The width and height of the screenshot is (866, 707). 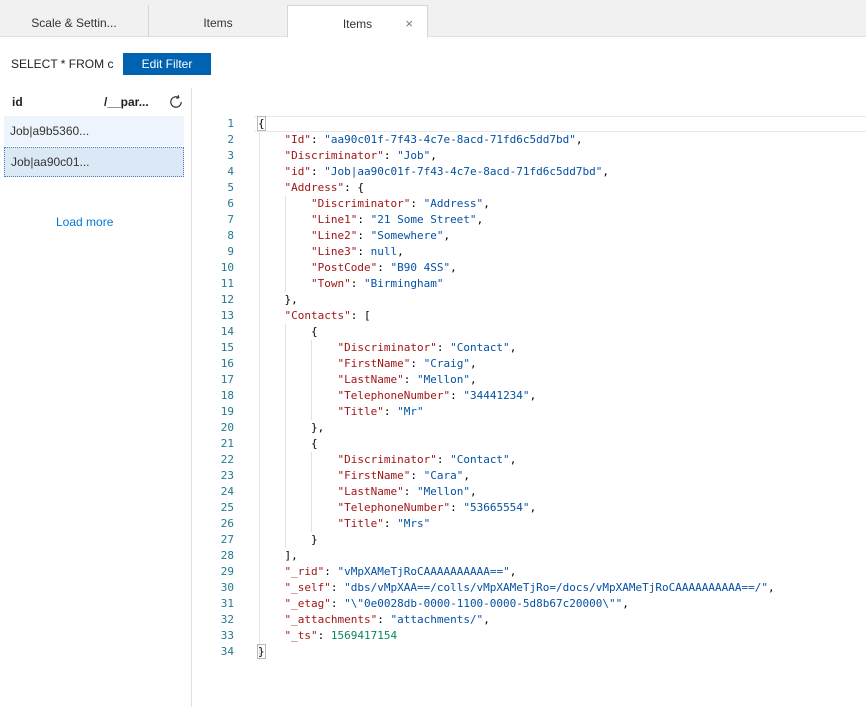 I want to click on line-number: 24, so click(x=227, y=491).